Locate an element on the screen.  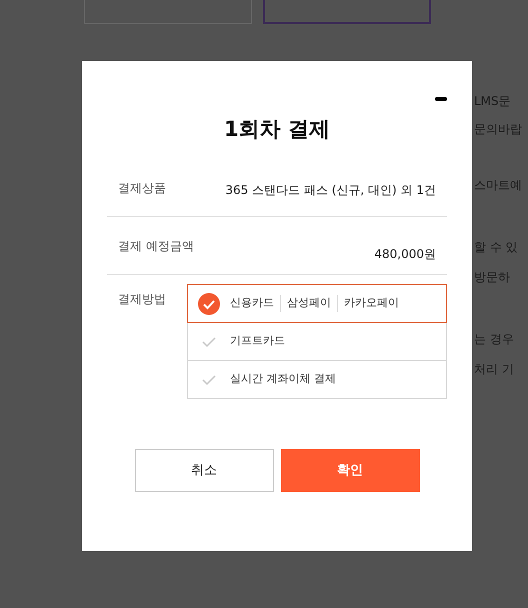
option-label: 카카오페이 is located at coordinates (371, 303).